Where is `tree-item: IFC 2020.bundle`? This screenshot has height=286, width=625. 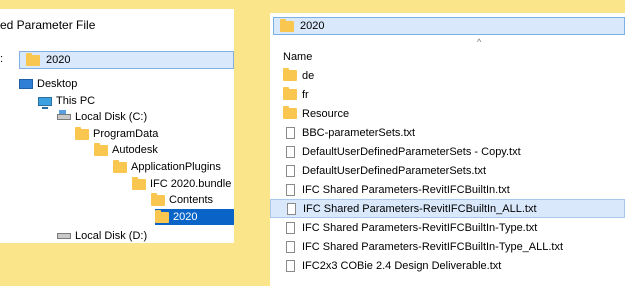
tree-item: IFC 2020.bundle is located at coordinates (181, 184).